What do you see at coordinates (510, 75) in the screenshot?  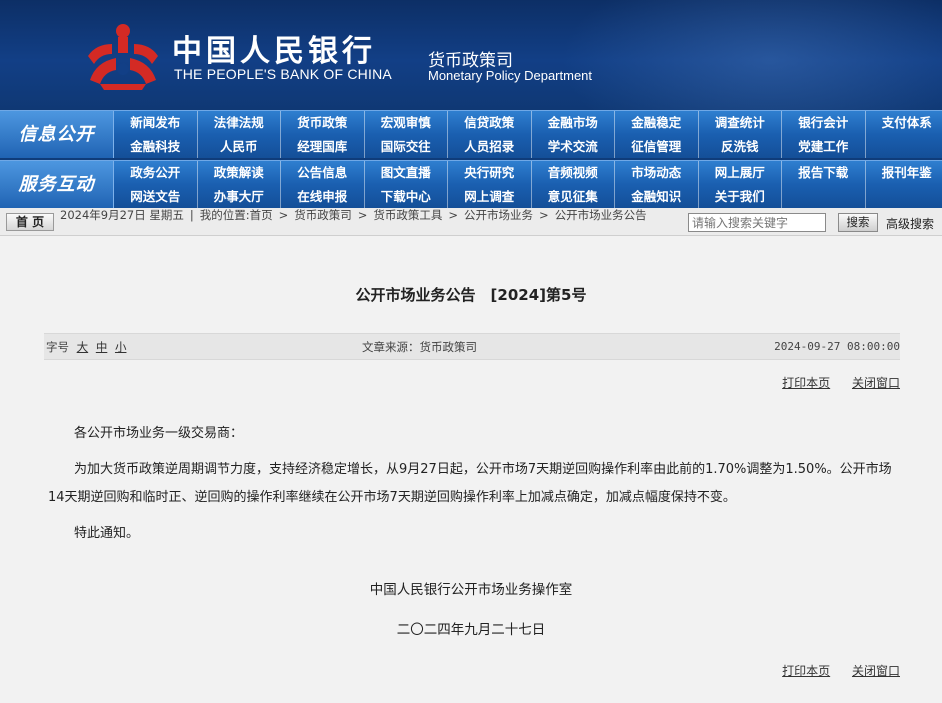 I see `department-name-en: Monetary Policy Department` at bounding box center [510, 75].